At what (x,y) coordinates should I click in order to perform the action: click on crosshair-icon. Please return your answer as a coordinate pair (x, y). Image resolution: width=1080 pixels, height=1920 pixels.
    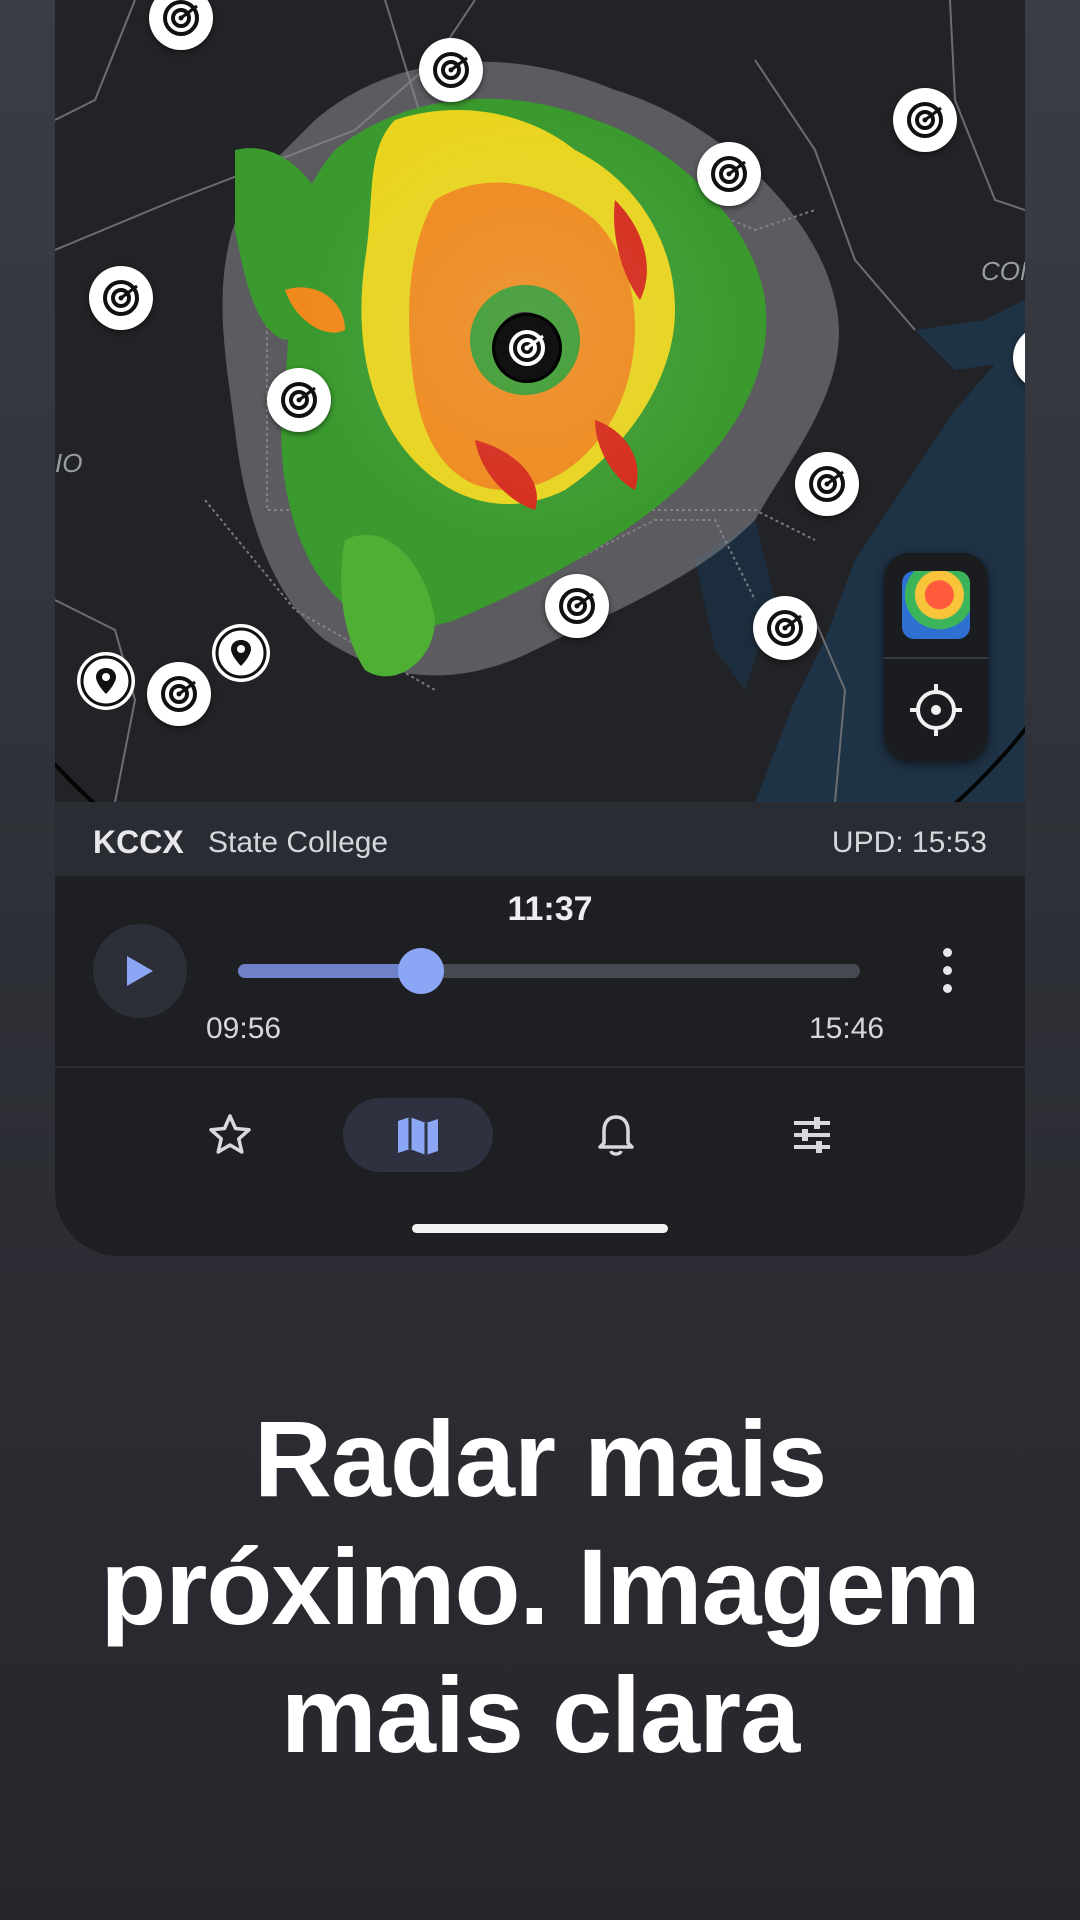
    Looking at the image, I should click on (936, 710).